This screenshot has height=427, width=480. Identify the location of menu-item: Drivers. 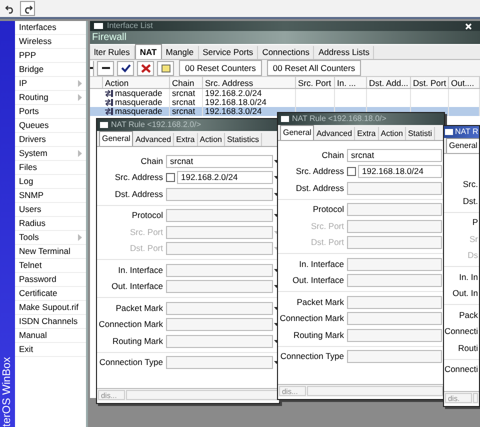
(50, 140).